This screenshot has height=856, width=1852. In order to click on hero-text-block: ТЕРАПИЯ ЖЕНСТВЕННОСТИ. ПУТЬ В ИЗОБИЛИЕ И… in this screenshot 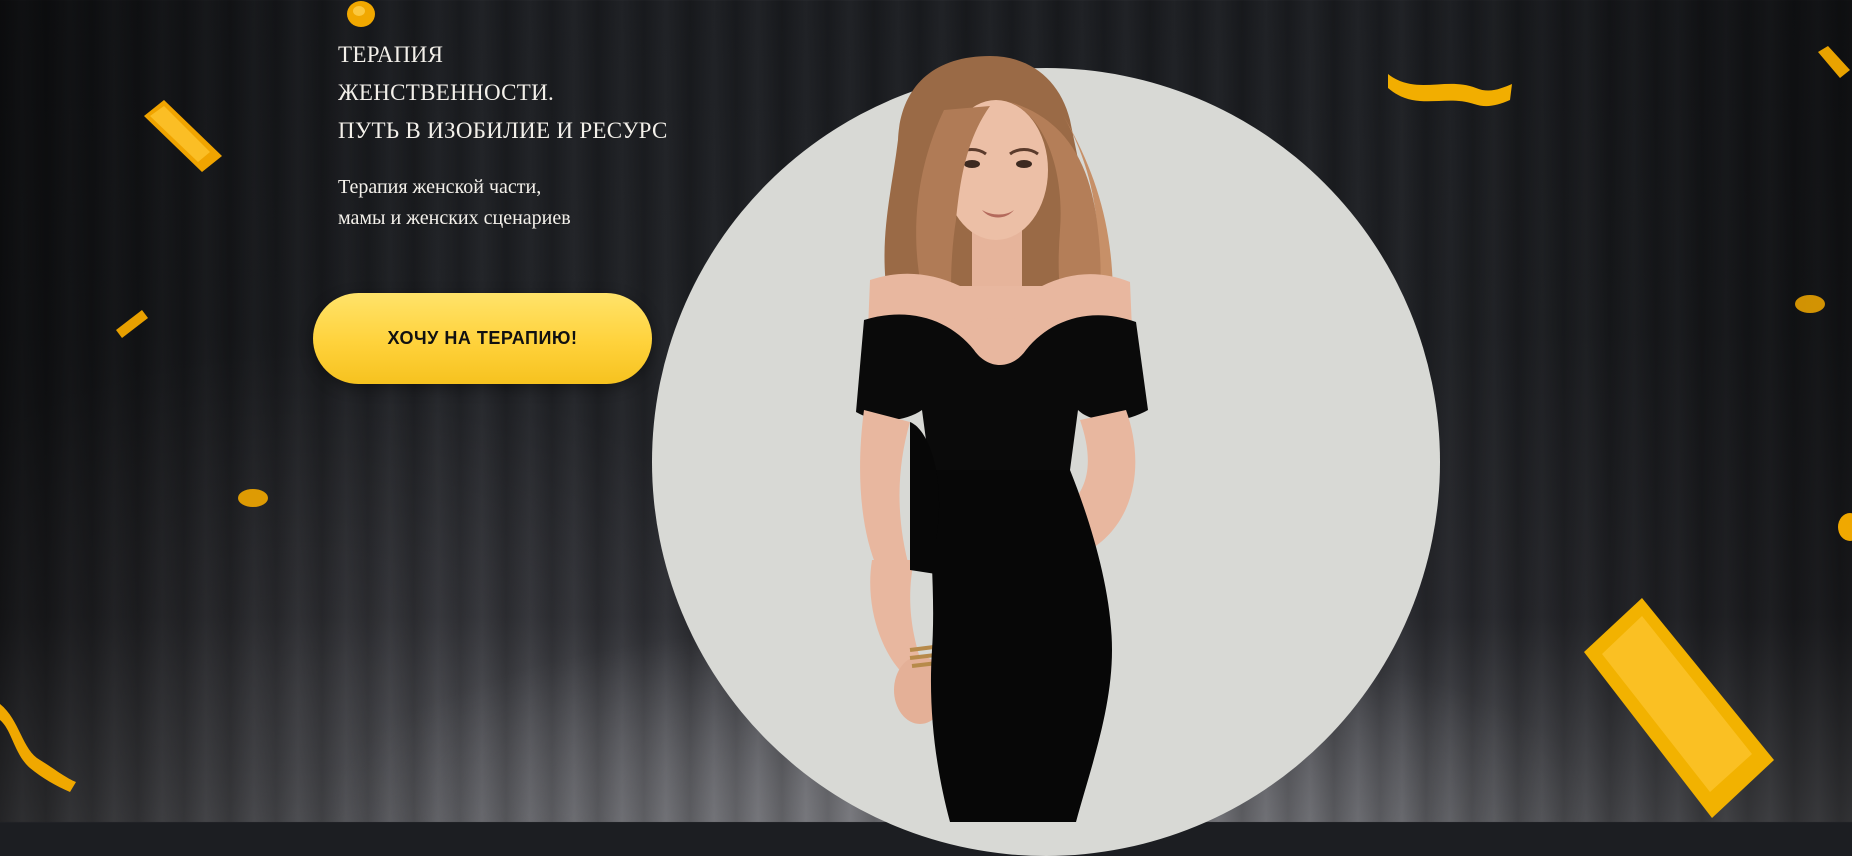, I will do `click(503, 135)`.